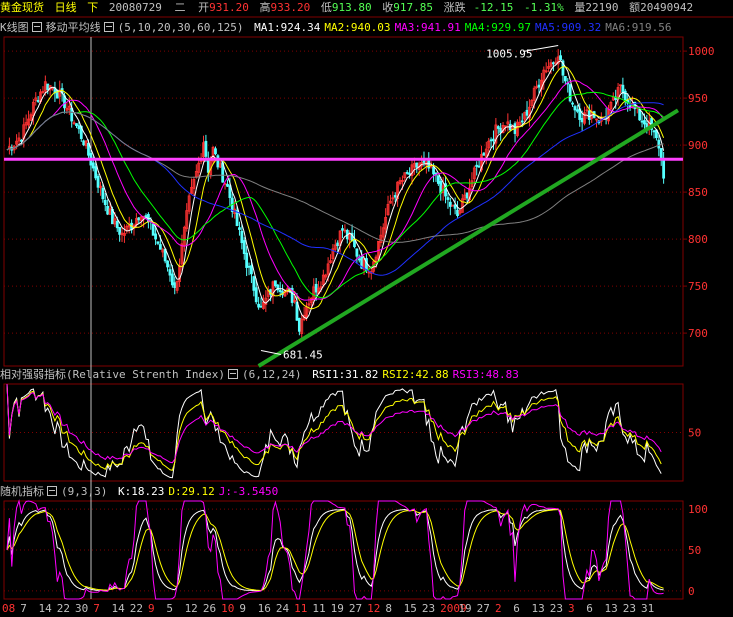 This screenshot has width=733, height=617. I want to click on y-tick-label: 900, so click(698, 145).